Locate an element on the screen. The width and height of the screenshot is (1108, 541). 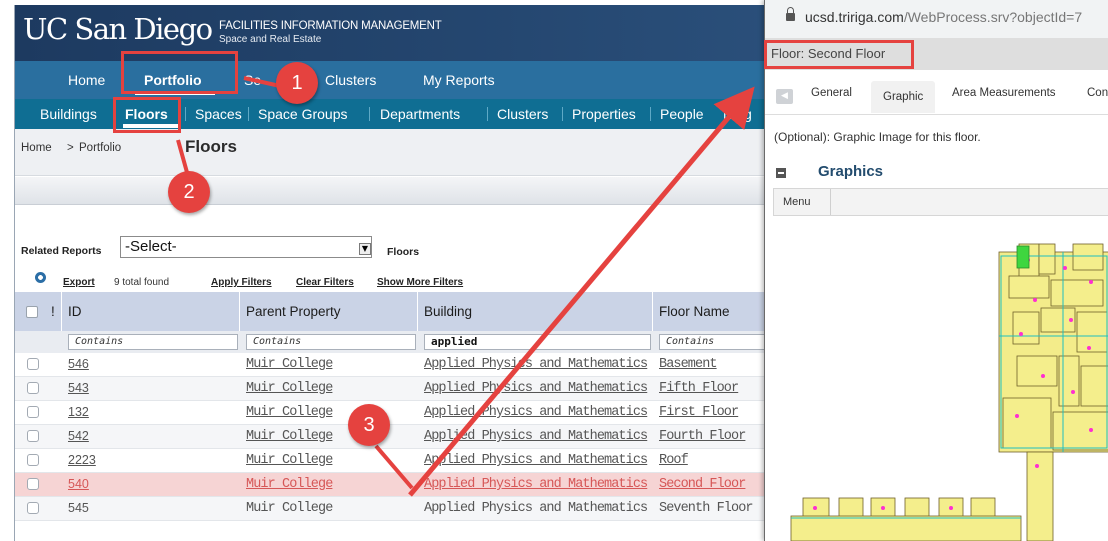
annotation-badge-3: 3 is located at coordinates (369, 425).